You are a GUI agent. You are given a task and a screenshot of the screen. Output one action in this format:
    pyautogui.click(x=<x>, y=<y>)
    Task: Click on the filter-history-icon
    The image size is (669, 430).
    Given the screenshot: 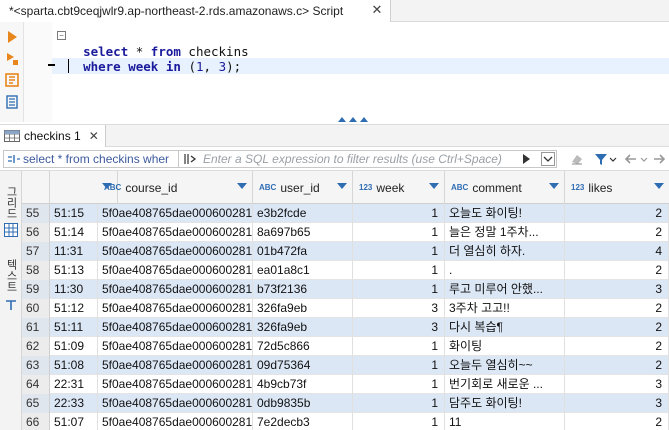 What is the action you would take?
    pyautogui.click(x=548, y=159)
    